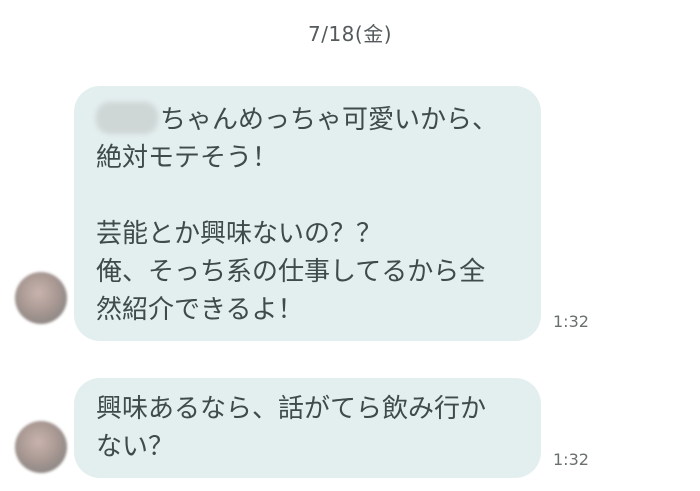  I want to click on message-line: 興味あるなら、話がてら飲み行か, so click(291, 409).